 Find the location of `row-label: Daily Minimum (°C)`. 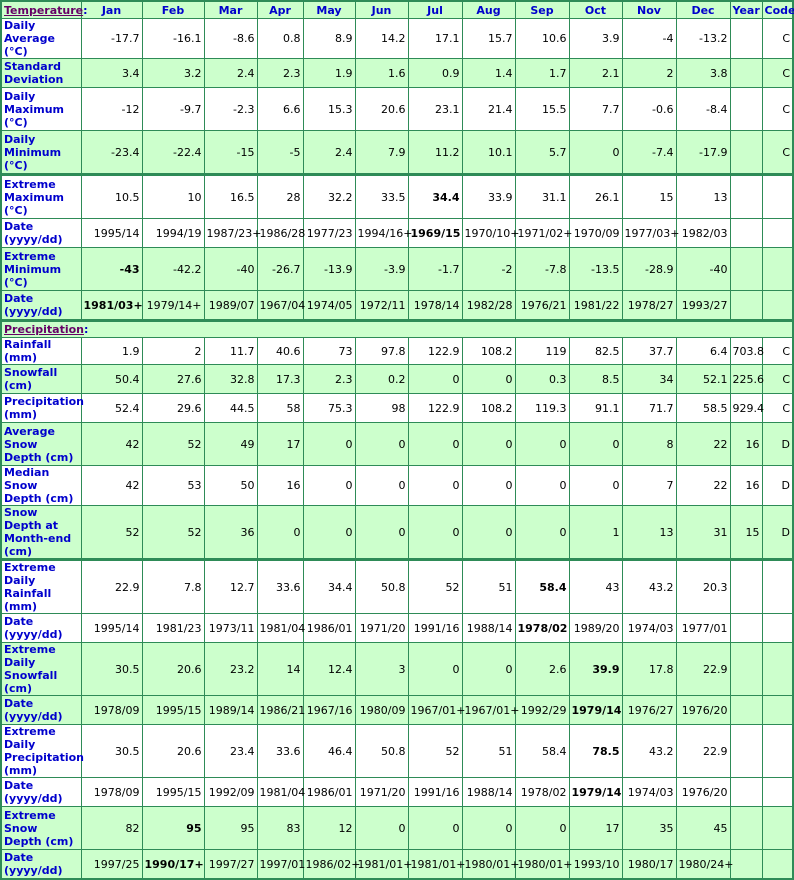

row-label: Daily Minimum (°C) is located at coordinates (41, 152).